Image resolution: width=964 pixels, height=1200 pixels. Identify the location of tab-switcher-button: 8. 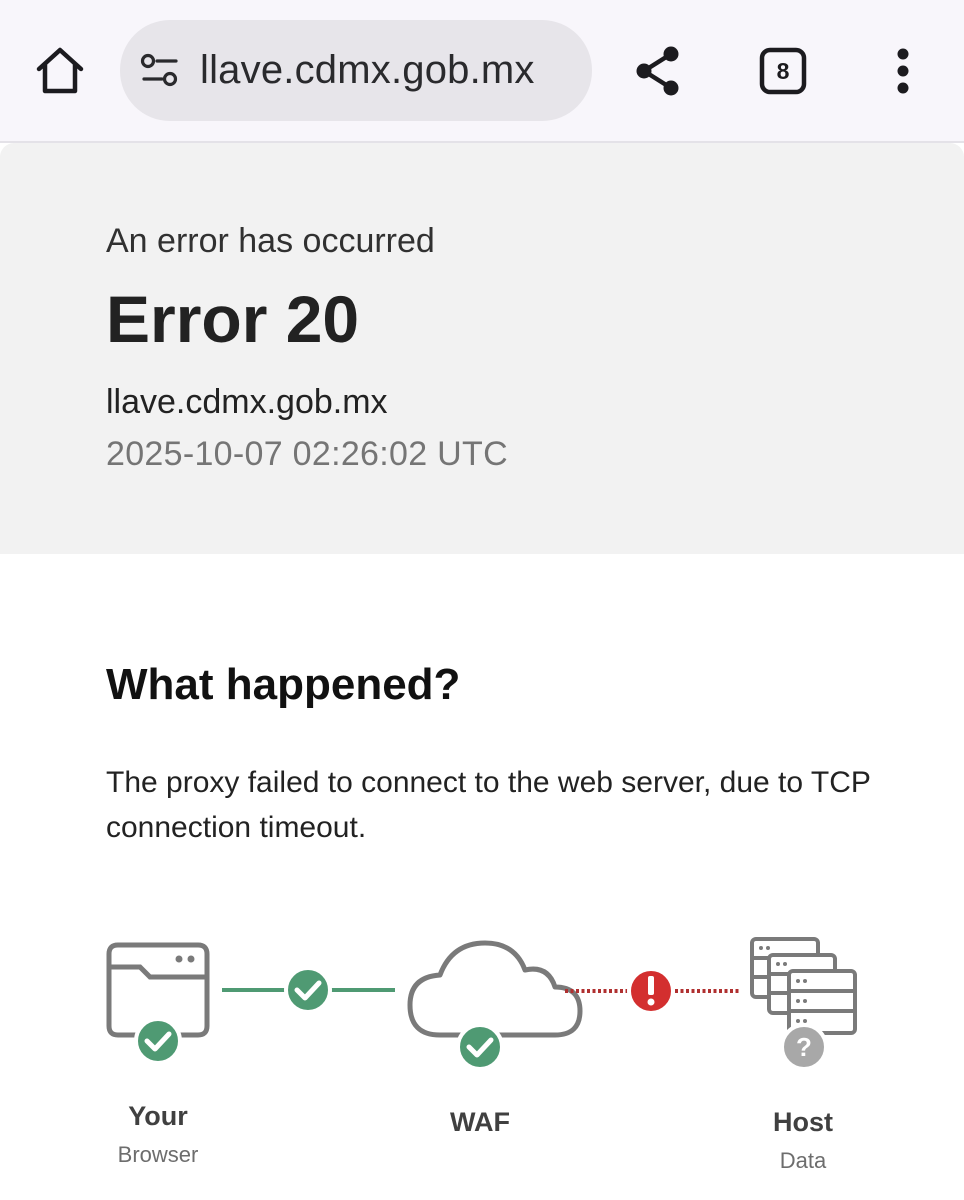
(783, 71).